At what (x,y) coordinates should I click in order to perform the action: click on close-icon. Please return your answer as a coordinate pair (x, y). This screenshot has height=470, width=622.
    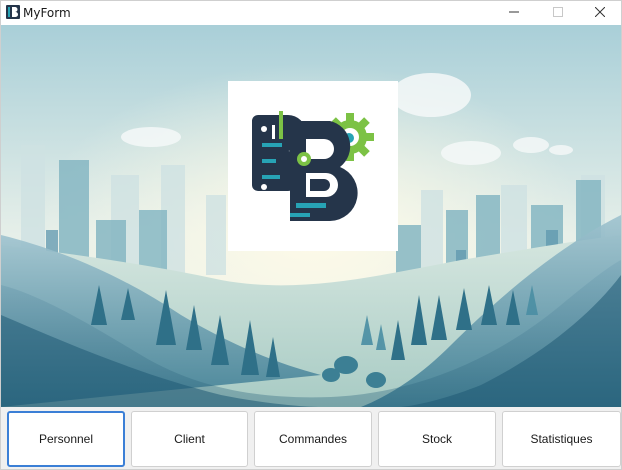
    Looking at the image, I should click on (600, 12).